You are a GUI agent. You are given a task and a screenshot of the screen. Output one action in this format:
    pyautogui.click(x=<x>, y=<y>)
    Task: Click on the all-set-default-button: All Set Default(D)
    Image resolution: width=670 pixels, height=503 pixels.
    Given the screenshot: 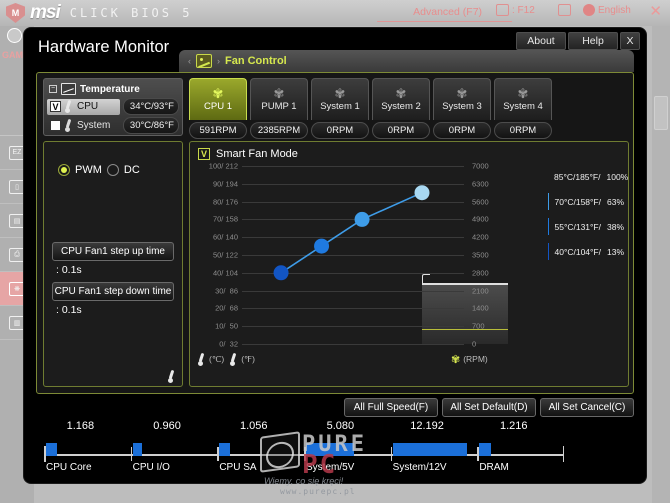 What is the action you would take?
    pyautogui.click(x=489, y=407)
    